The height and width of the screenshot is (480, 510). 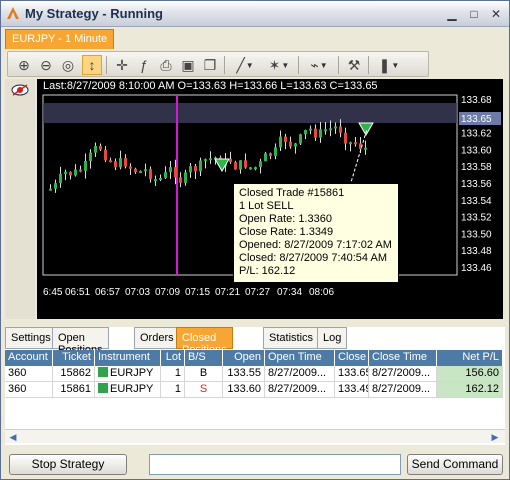 I want to click on tab-orders: Orders, so click(x=157, y=338).